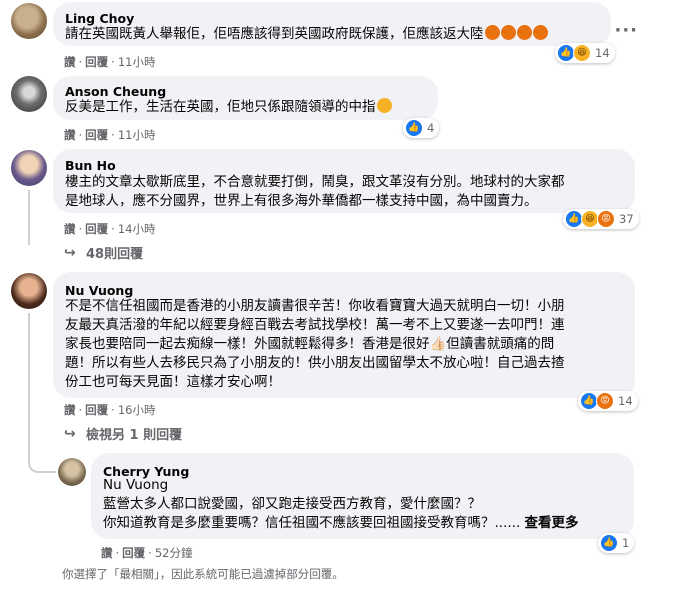  Describe the element at coordinates (147, 553) in the screenshot. I see `reply-actions: 讚 · 回覆 · 52分鐘` at that location.